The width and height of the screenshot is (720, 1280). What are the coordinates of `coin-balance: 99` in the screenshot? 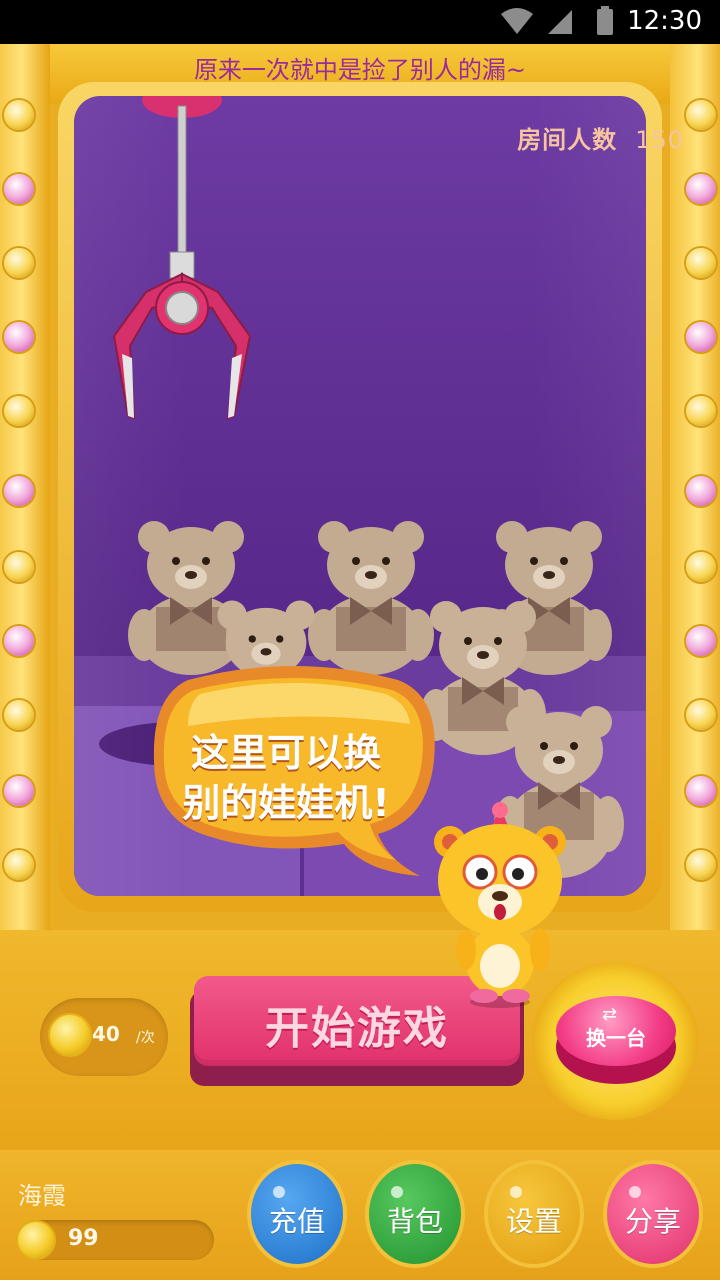 It's located at (115, 1240).